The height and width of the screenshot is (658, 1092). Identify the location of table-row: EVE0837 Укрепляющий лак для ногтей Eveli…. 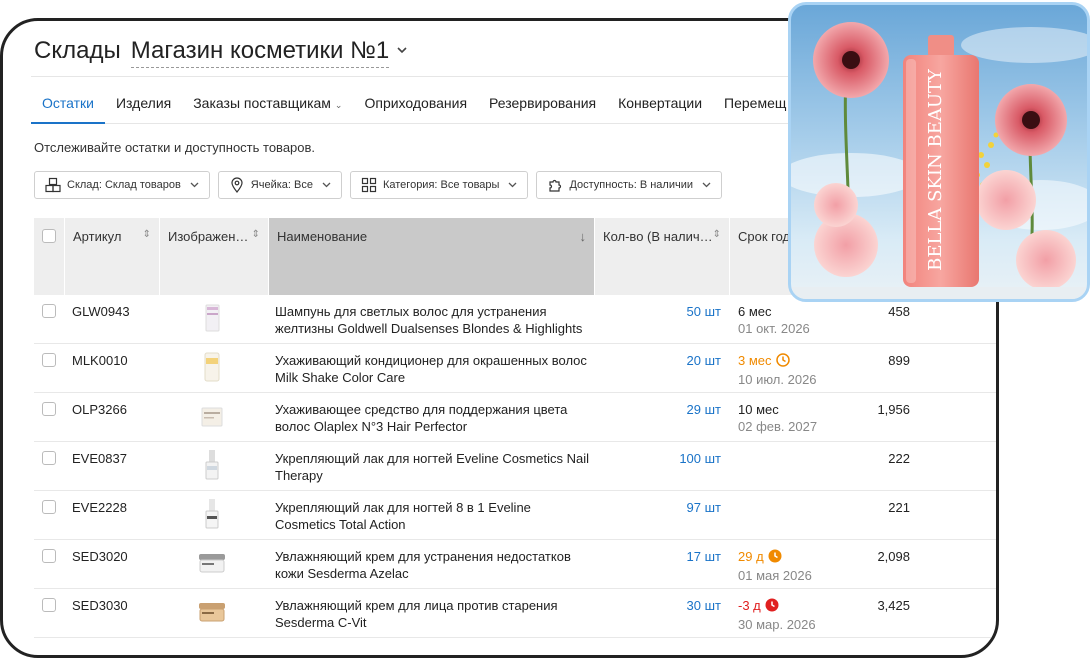
(515, 466).